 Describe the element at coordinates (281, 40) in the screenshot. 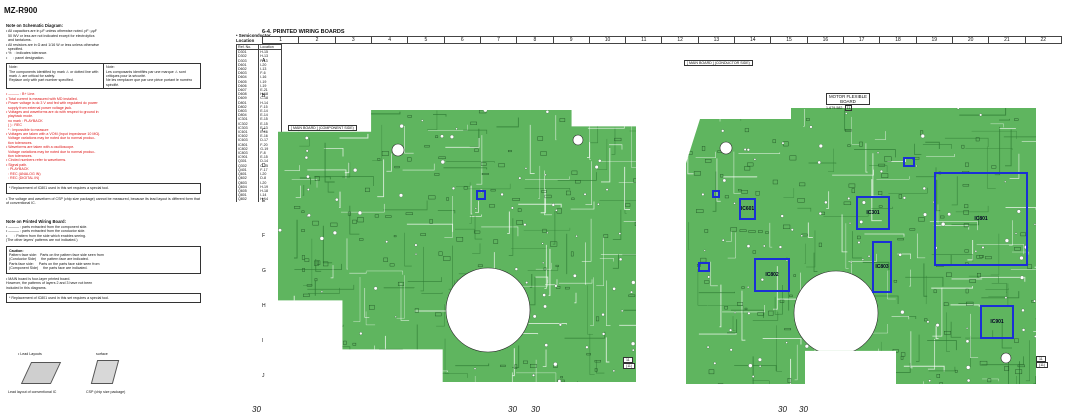

I see `column-number: 1` at that location.